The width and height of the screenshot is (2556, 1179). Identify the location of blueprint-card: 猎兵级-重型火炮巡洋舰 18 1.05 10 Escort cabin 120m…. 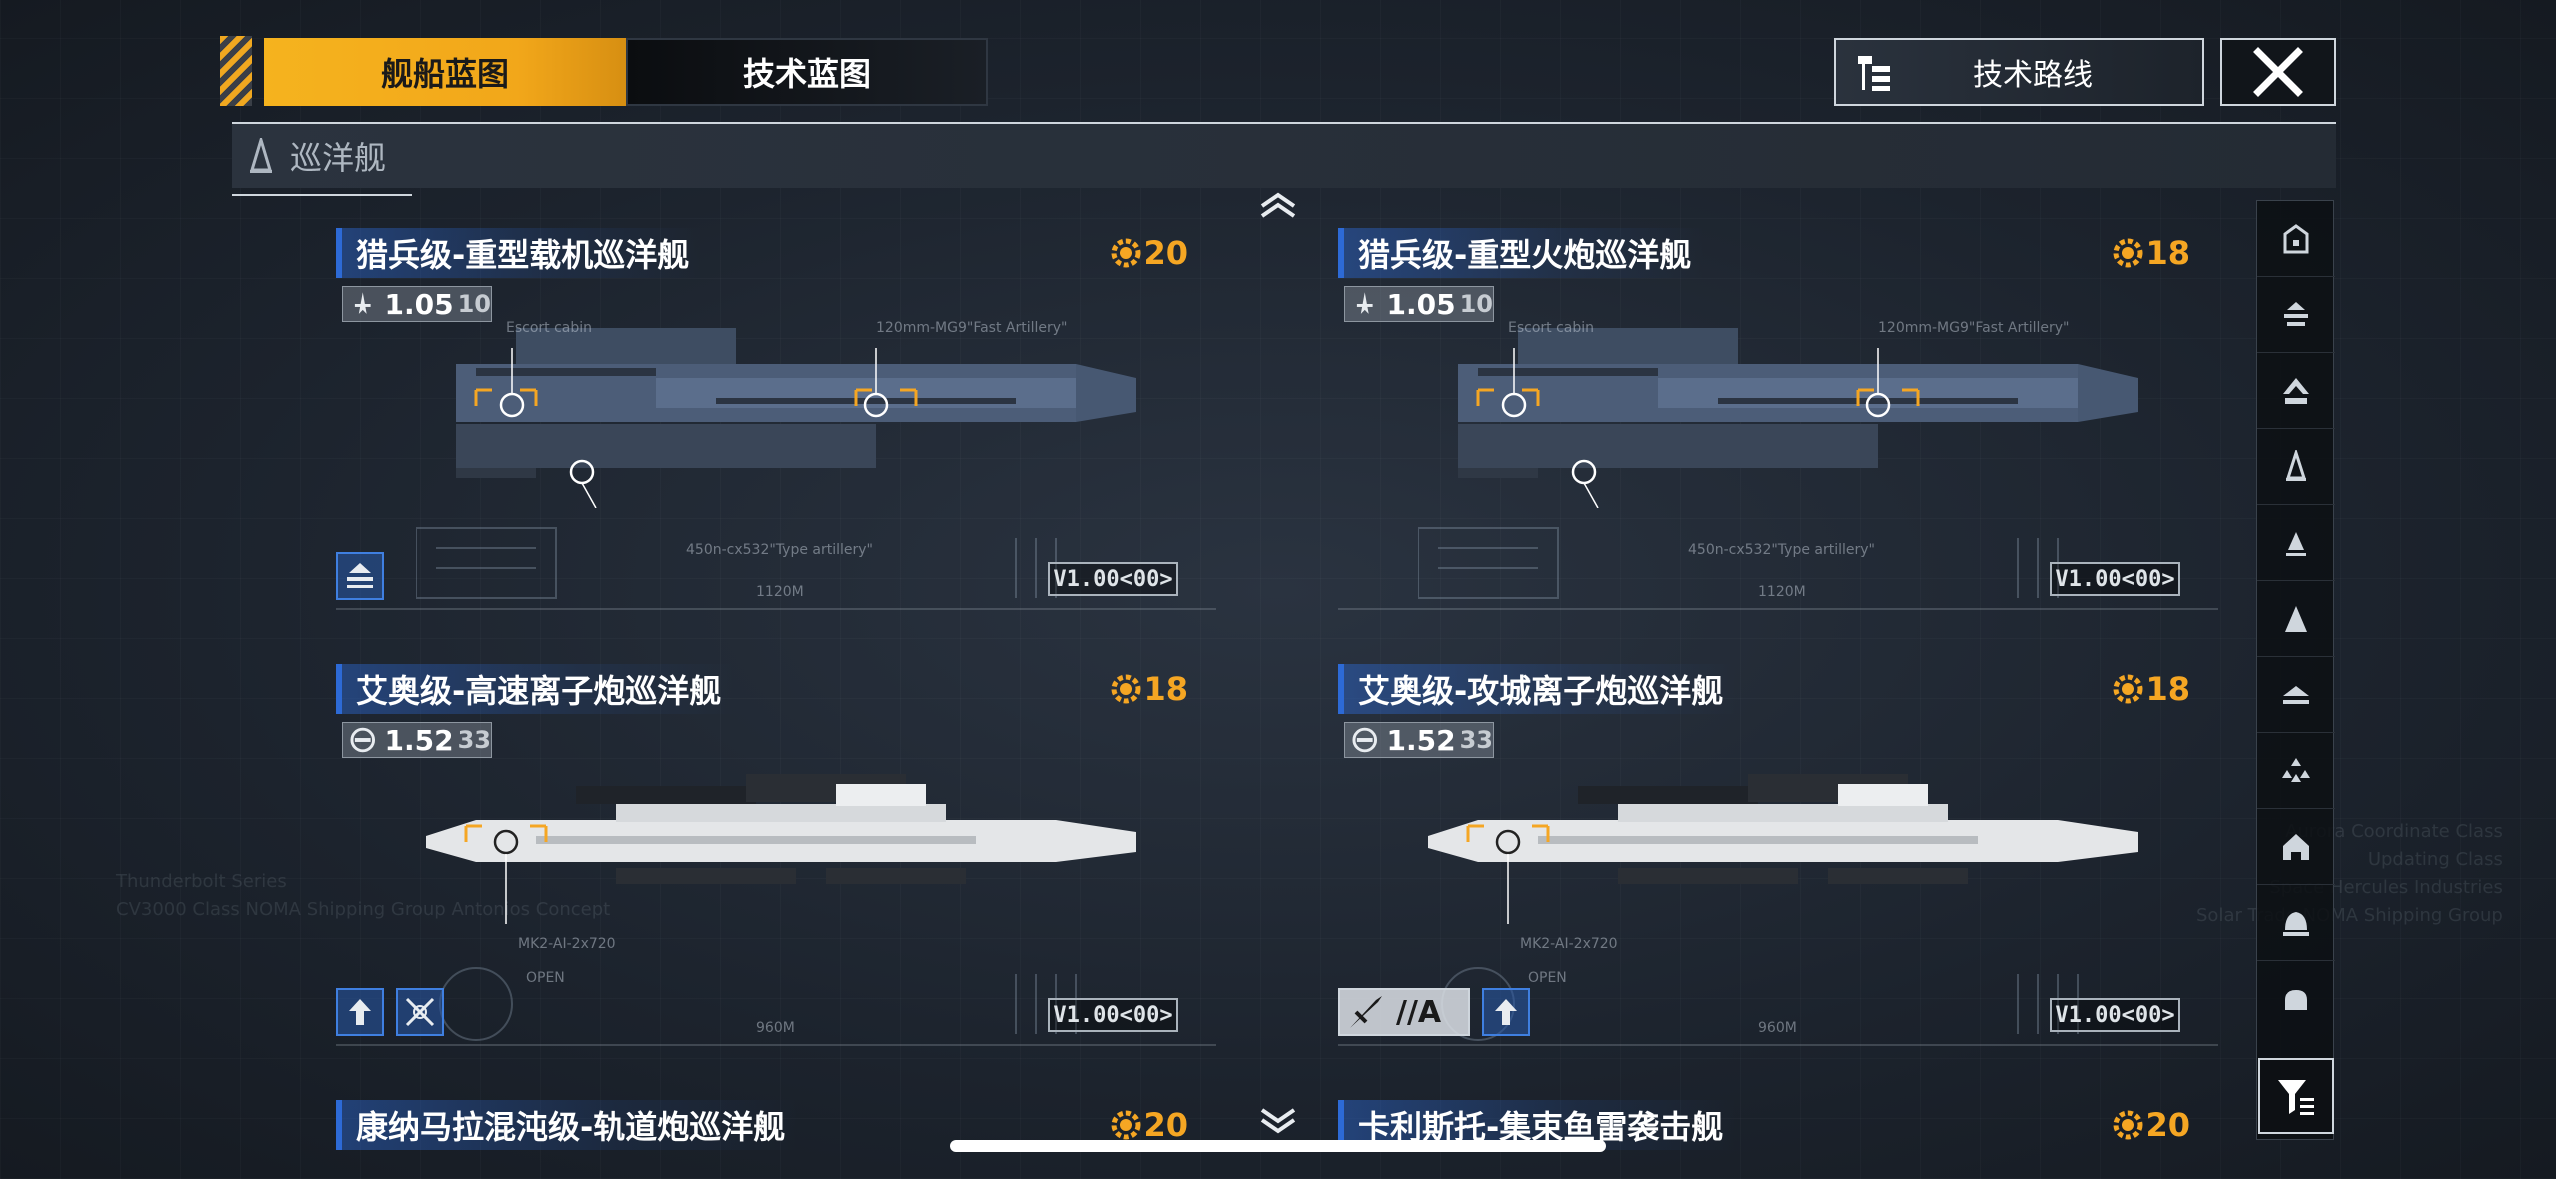
(1778, 428).